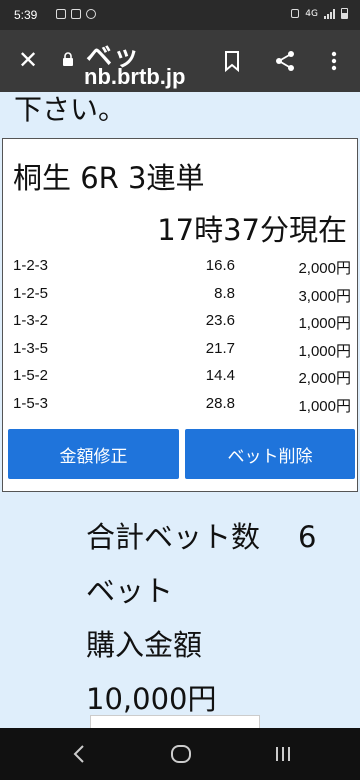 This screenshot has height=780, width=360. Describe the element at coordinates (232, 61) in the screenshot. I see `bookmark-icon` at that location.